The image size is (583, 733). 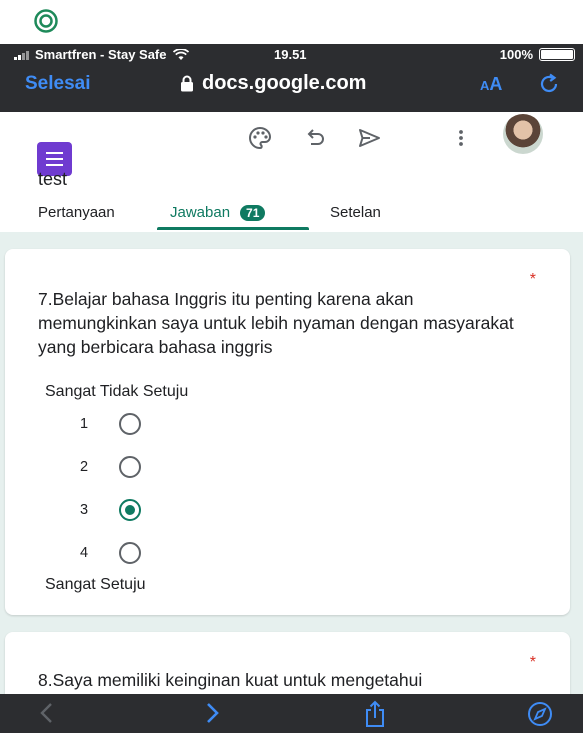 I want to click on tab-setelan: Setelan, so click(x=355, y=212).